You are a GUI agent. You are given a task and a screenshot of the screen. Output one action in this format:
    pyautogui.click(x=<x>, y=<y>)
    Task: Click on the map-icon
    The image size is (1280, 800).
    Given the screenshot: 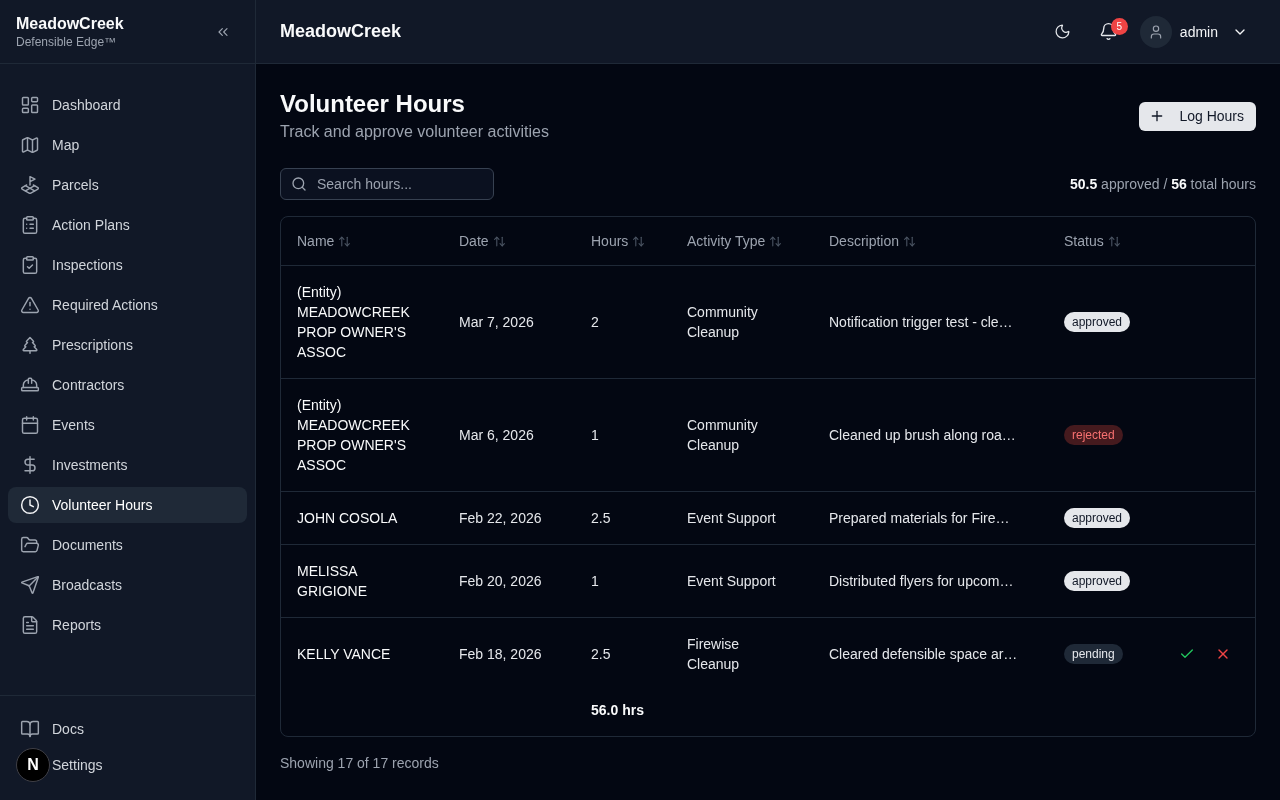 What is the action you would take?
    pyautogui.click(x=30, y=145)
    